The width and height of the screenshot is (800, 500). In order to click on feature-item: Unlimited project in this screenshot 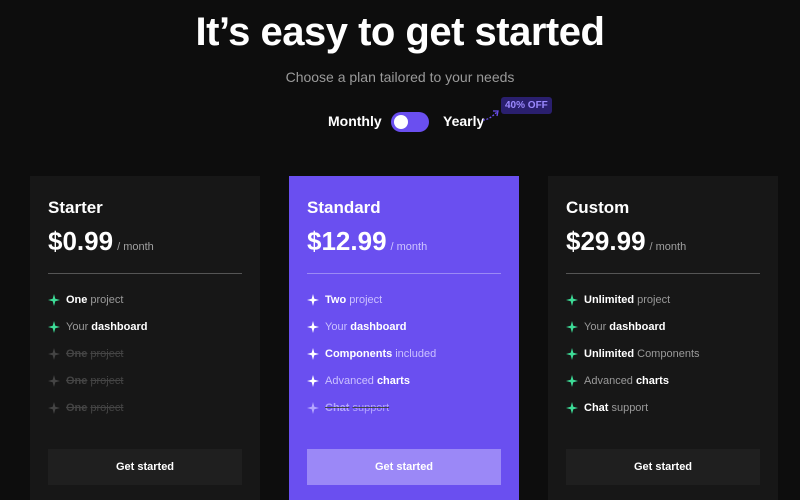, I will do `click(663, 299)`.